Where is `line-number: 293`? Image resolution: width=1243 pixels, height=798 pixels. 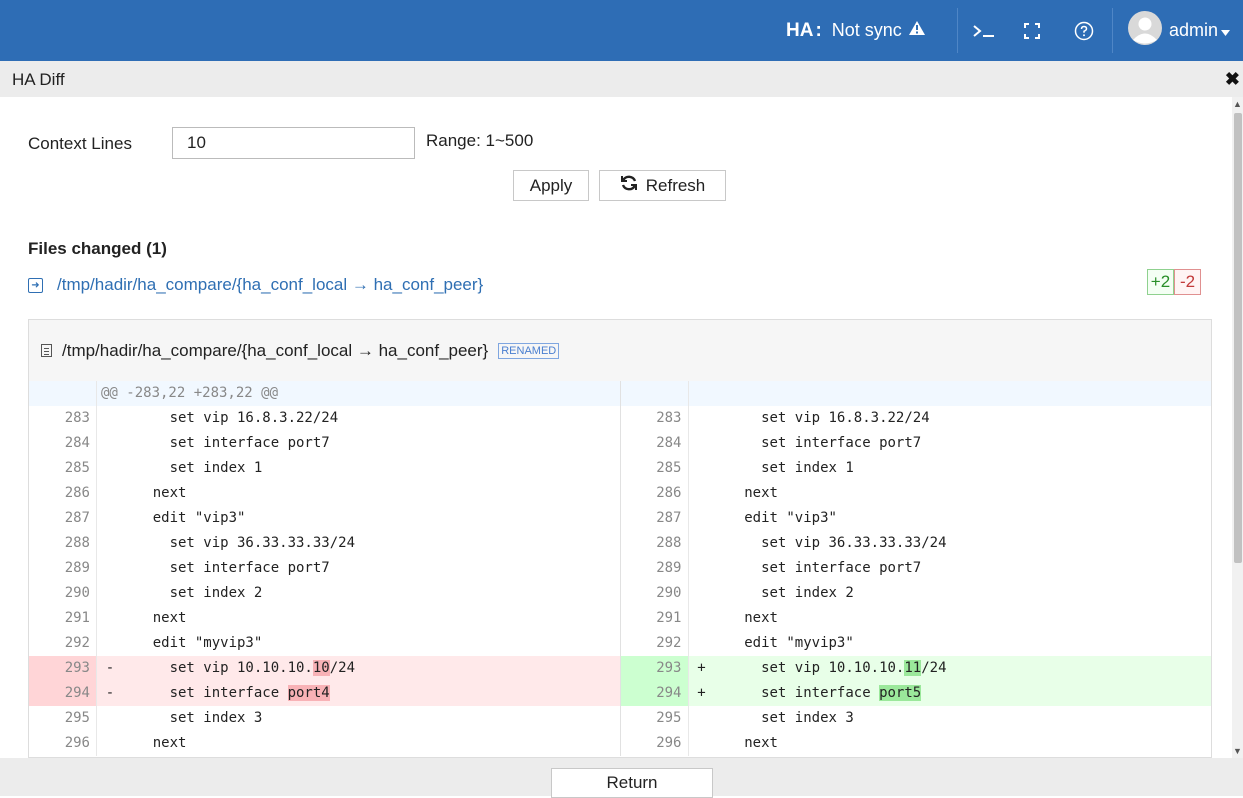
line-number: 293 is located at coordinates (63, 668).